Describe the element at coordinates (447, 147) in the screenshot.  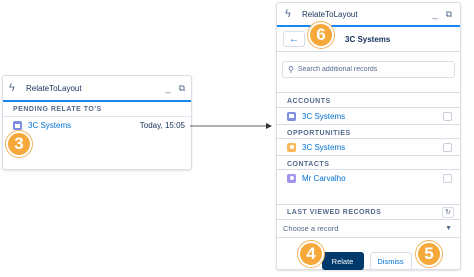
I see `opportunity-checkbox` at that location.